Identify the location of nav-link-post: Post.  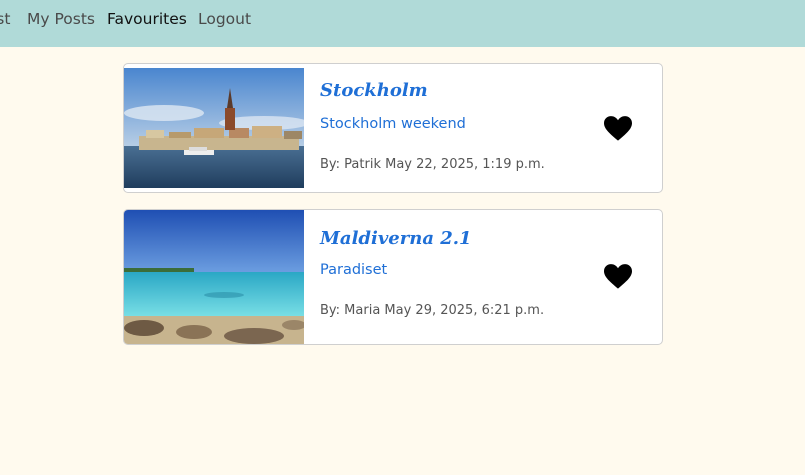
(5, 19).